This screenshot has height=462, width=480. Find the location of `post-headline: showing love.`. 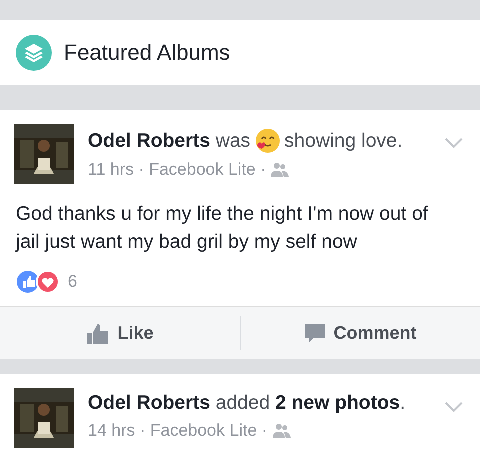

post-headline: showing love. is located at coordinates (343, 141).